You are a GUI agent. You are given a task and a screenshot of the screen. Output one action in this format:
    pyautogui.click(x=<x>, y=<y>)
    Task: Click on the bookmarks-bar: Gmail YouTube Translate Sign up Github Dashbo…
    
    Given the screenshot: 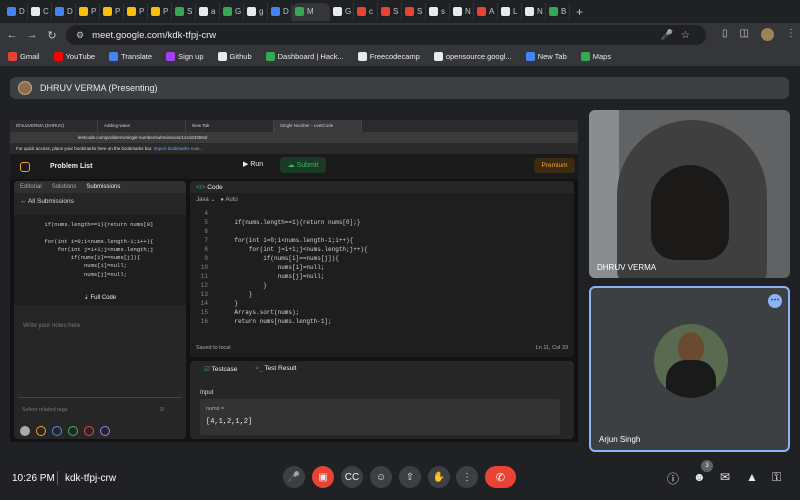 What is the action you would take?
    pyautogui.click(x=400, y=57)
    